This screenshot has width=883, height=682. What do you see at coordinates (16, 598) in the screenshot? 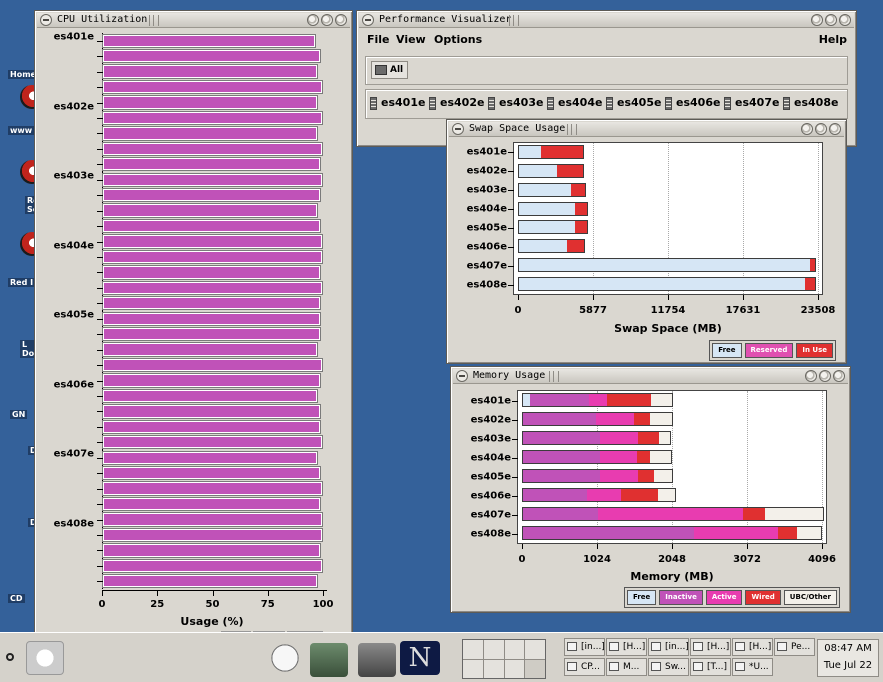
I see `desktop-icon-cd: CD` at bounding box center [16, 598].